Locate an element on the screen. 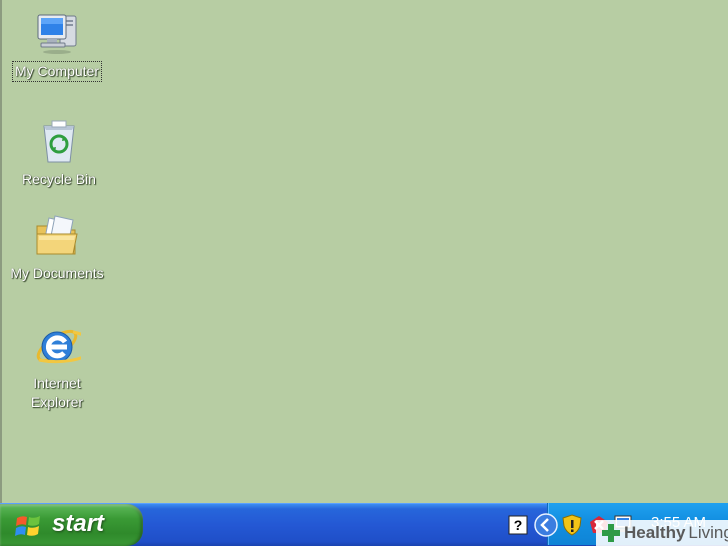 The height and width of the screenshot is (546, 728). medical-cross-icon is located at coordinates (611, 533).